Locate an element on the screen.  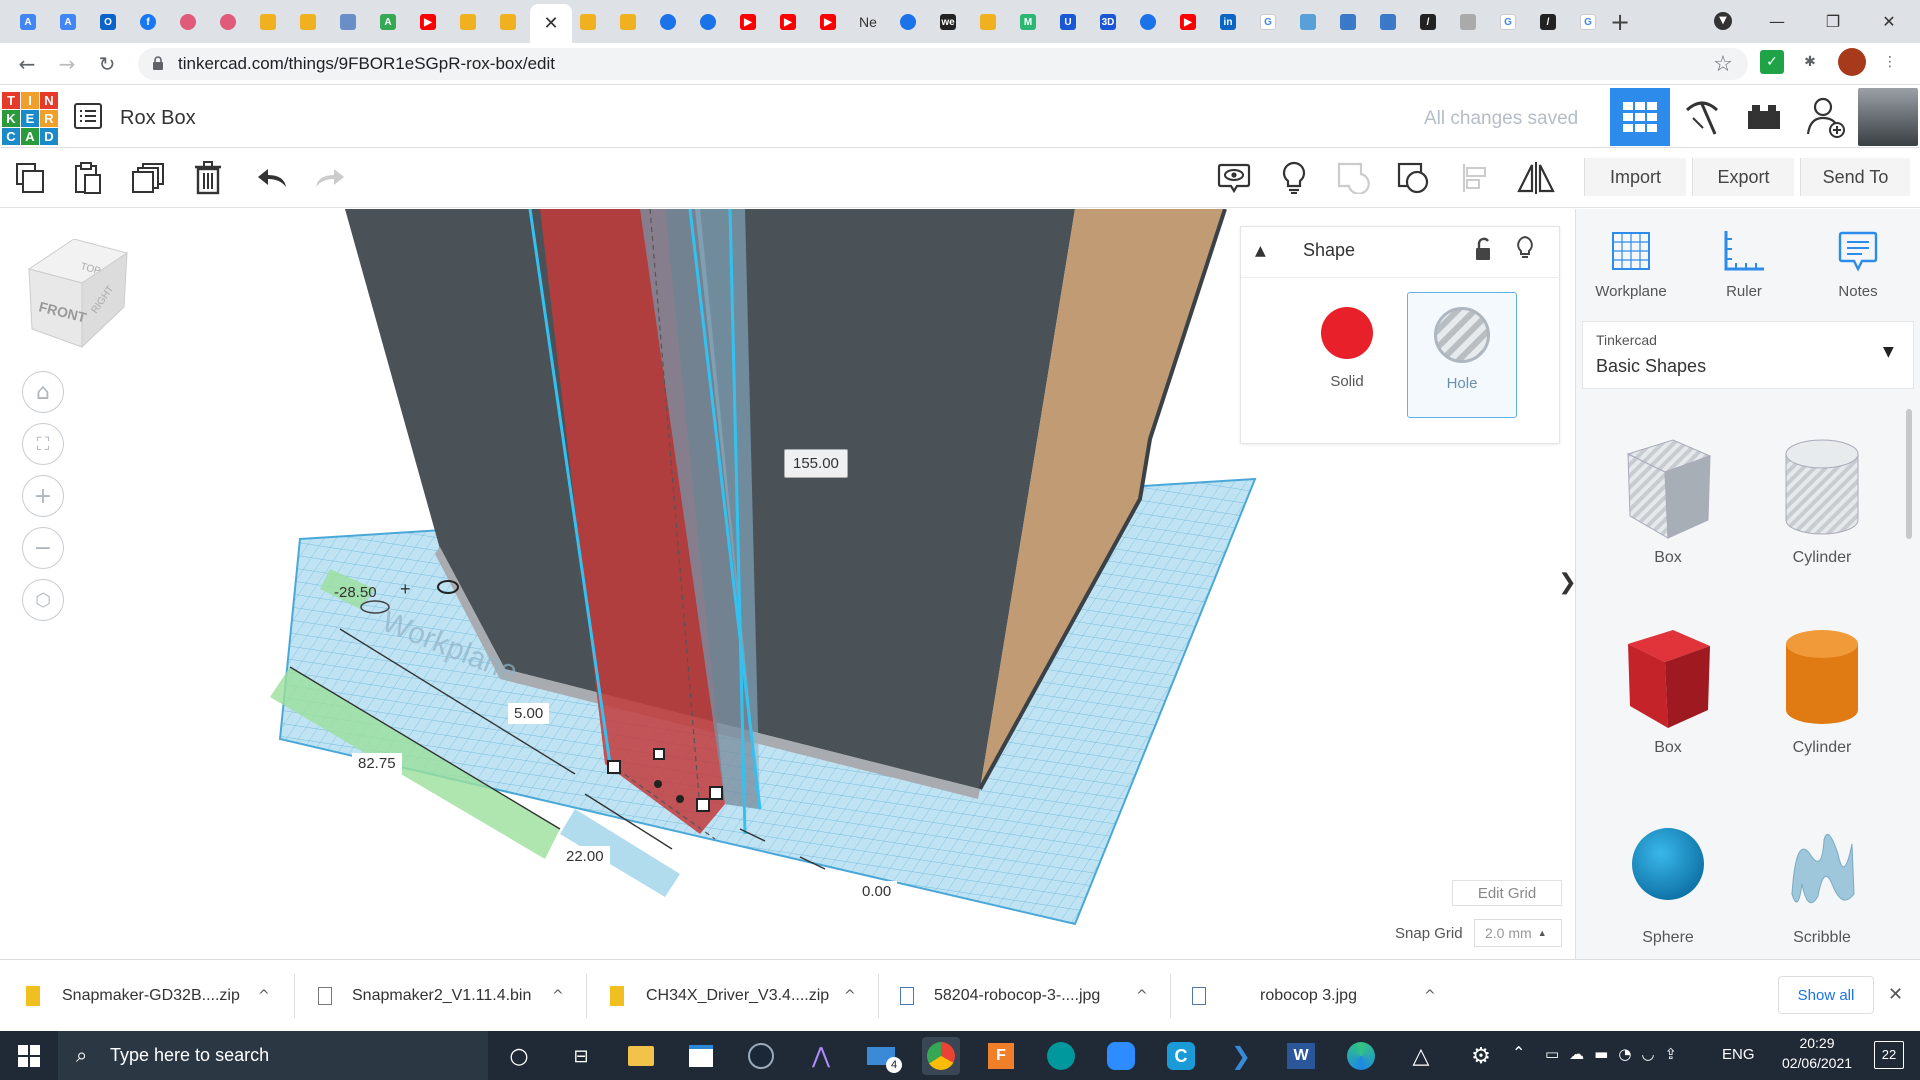
vscode-icon: ❯ is located at coordinates (1241, 1056).